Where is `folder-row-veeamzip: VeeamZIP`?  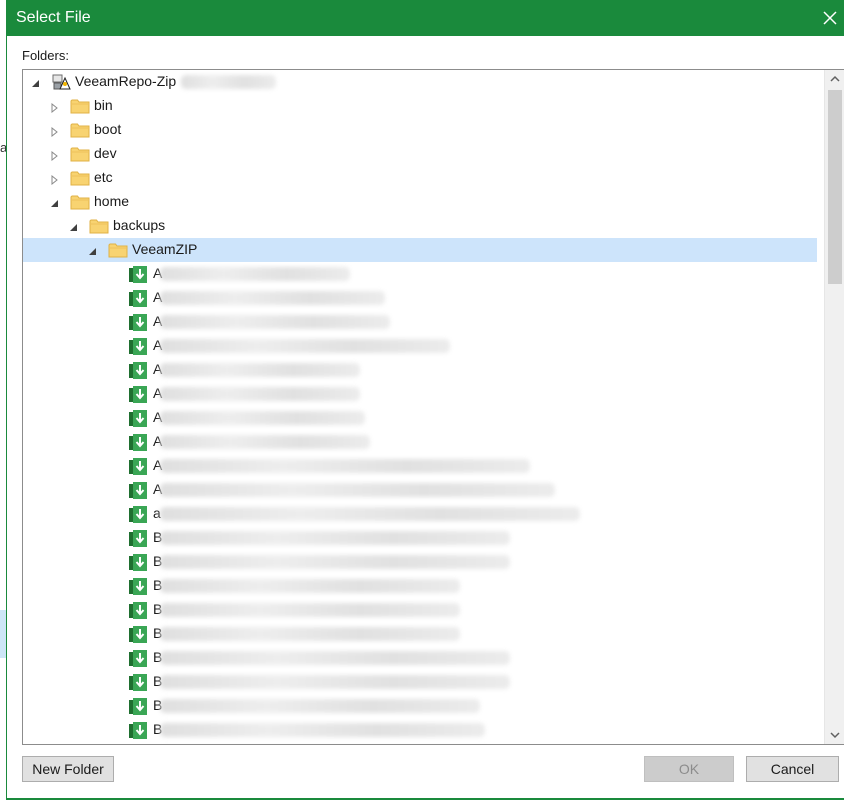 folder-row-veeamzip: VeeamZIP is located at coordinates (420, 250).